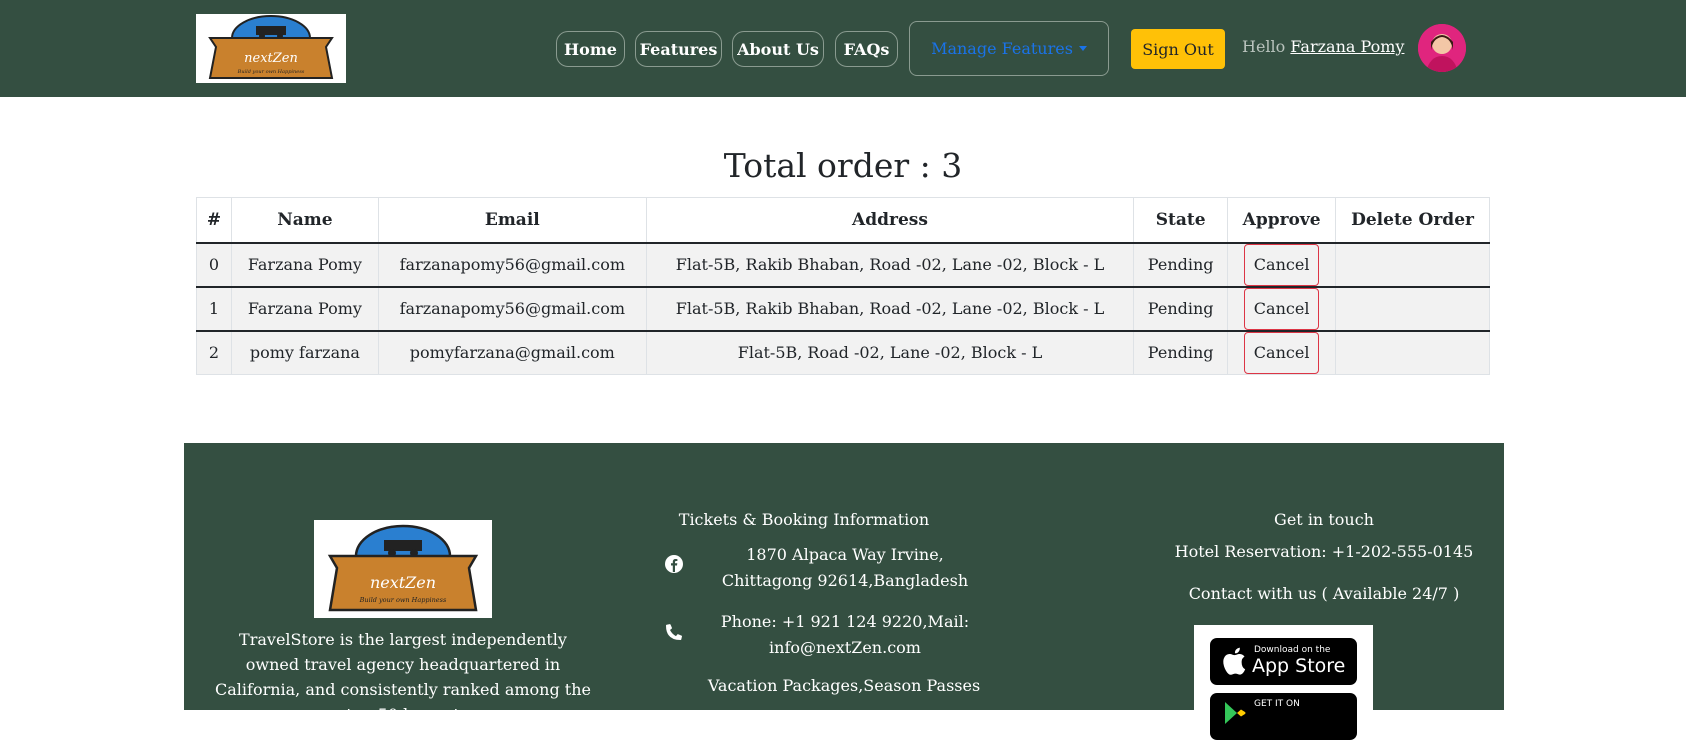 Image resolution: width=1686 pixels, height=740 pixels. What do you see at coordinates (403, 600) in the screenshot?
I see `footer-logo-tagline: Build your own Happiness` at bounding box center [403, 600].